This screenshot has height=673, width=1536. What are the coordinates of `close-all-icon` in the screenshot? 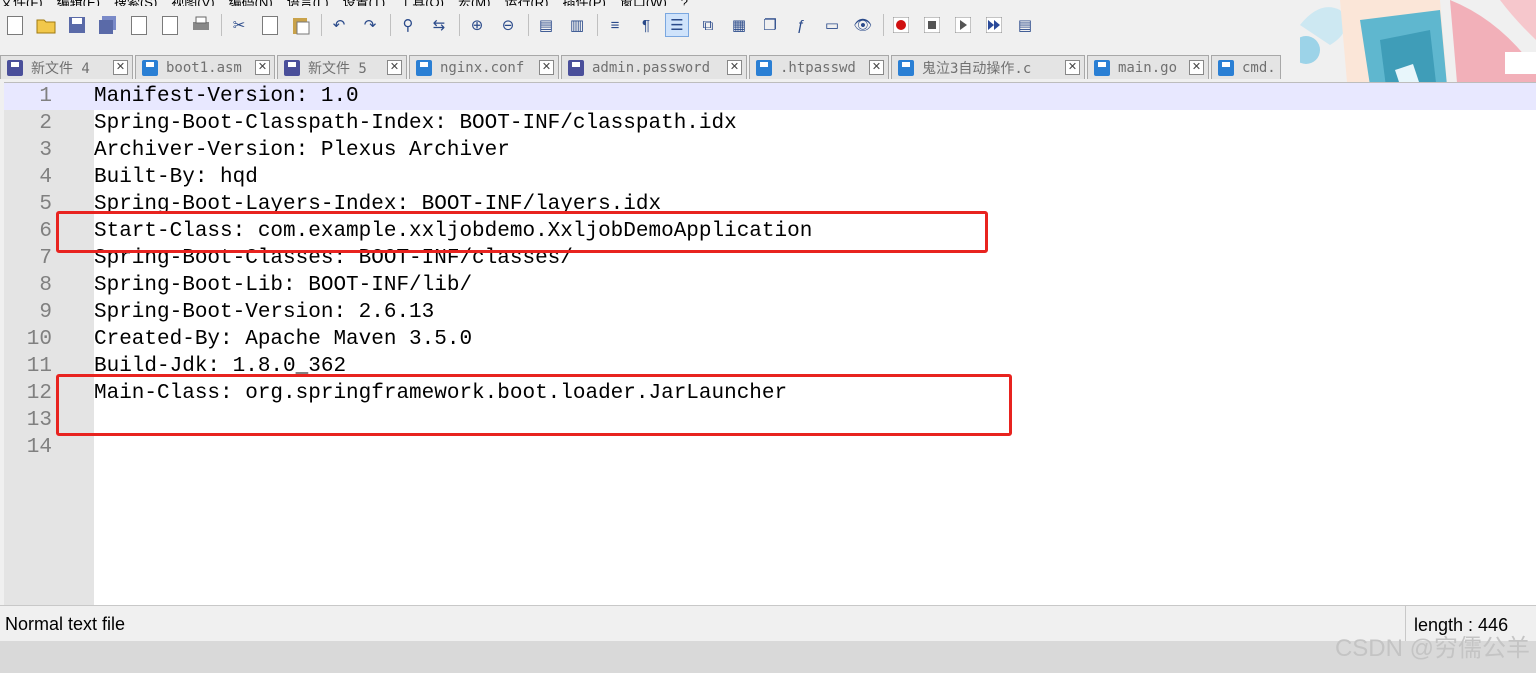 It's located at (170, 25).